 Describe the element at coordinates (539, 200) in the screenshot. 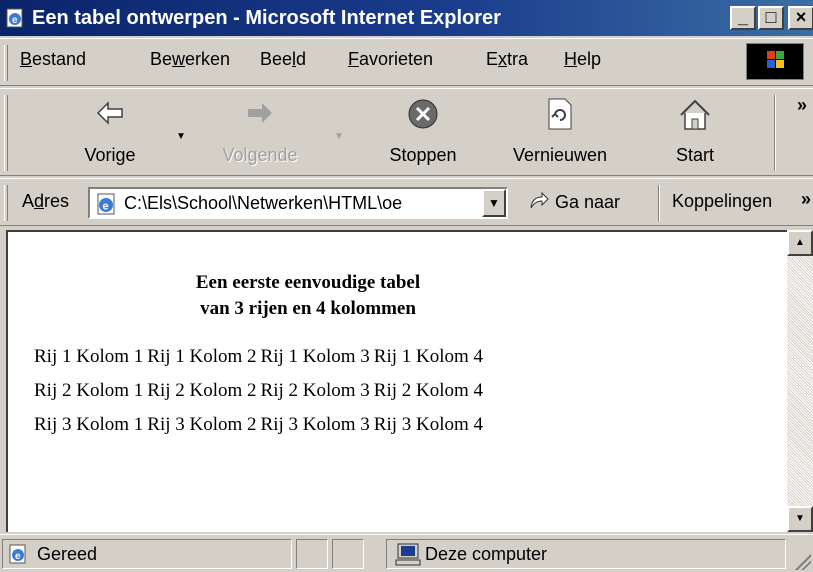

I see `go-arrow-icon` at that location.